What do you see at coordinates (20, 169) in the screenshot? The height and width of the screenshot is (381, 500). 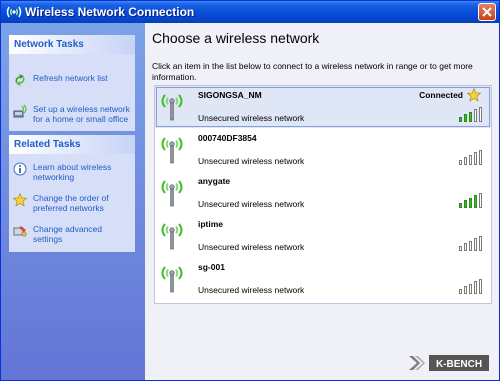 I see `info-icon` at bounding box center [20, 169].